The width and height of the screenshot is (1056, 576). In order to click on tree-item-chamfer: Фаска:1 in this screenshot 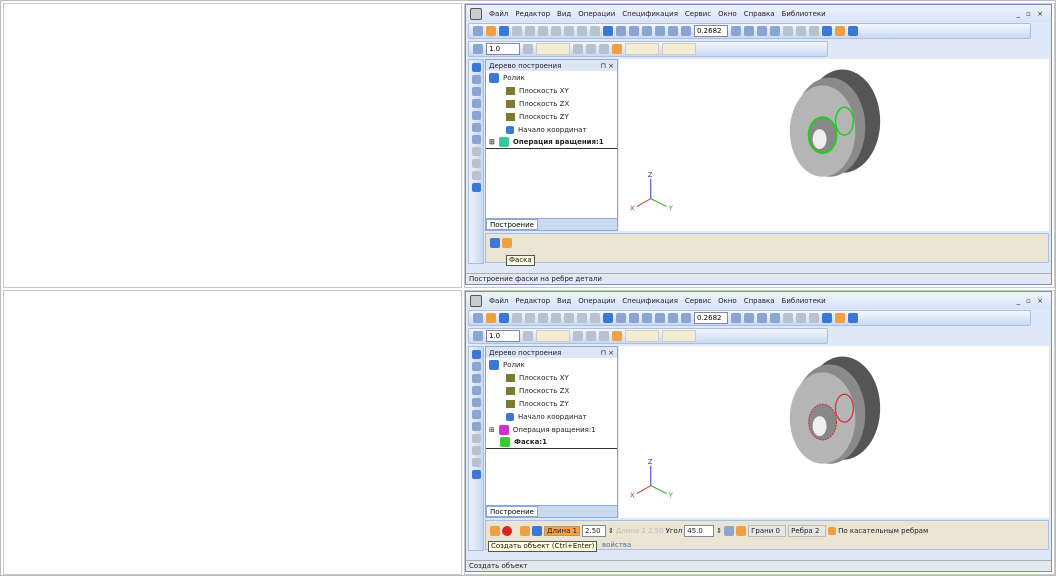, I will do `click(551, 442)`.